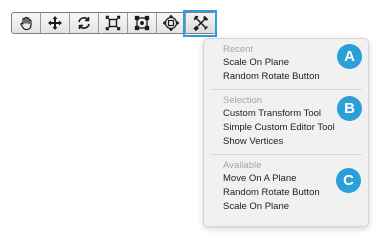 Image resolution: width=391 pixels, height=240 pixels. I want to click on callout-badge-c: C, so click(348, 180).